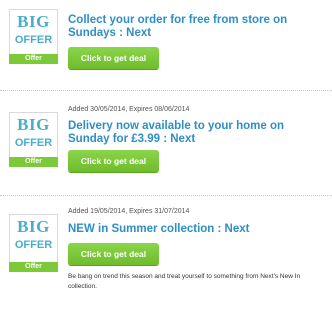 The height and width of the screenshot is (311, 332). I want to click on deal-dates: Added 30/05/2014, Expires 08/06/2014, so click(129, 109).